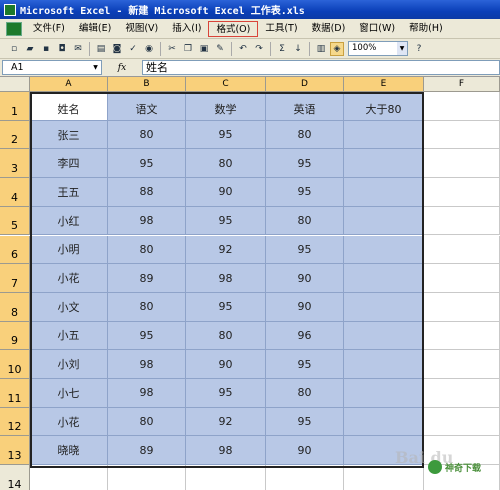  Describe the element at coordinates (147, 135) in the screenshot. I see `cell-b2: 80` at that location.